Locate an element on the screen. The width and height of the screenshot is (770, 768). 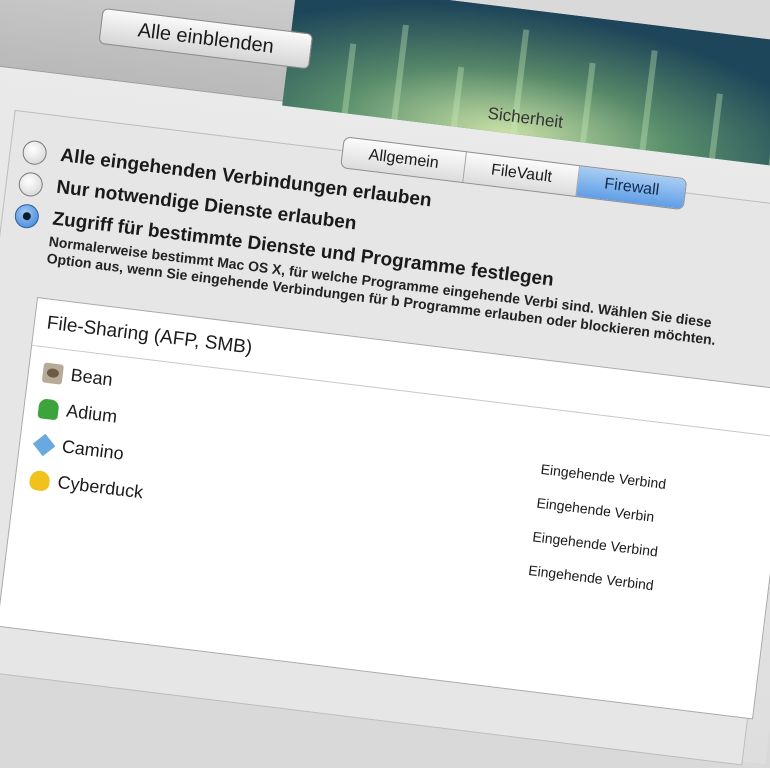
cyberduck-icon is located at coordinates (39, 480).